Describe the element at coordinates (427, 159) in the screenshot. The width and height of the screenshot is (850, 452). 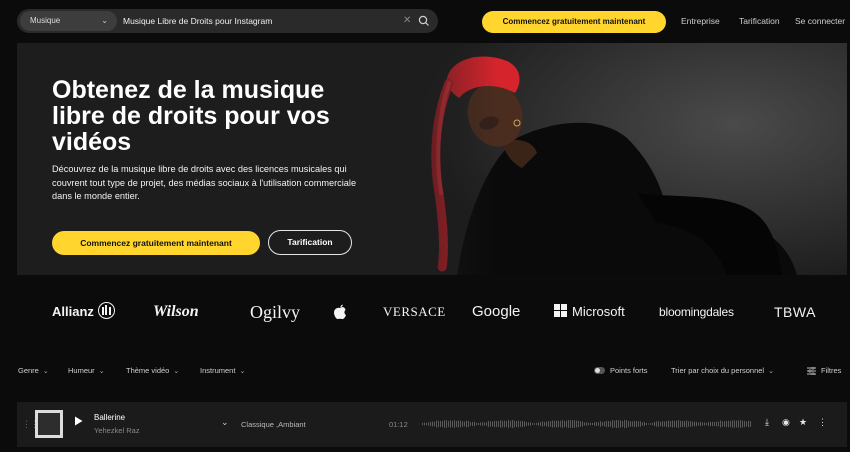
I see `hero-gradient` at that location.